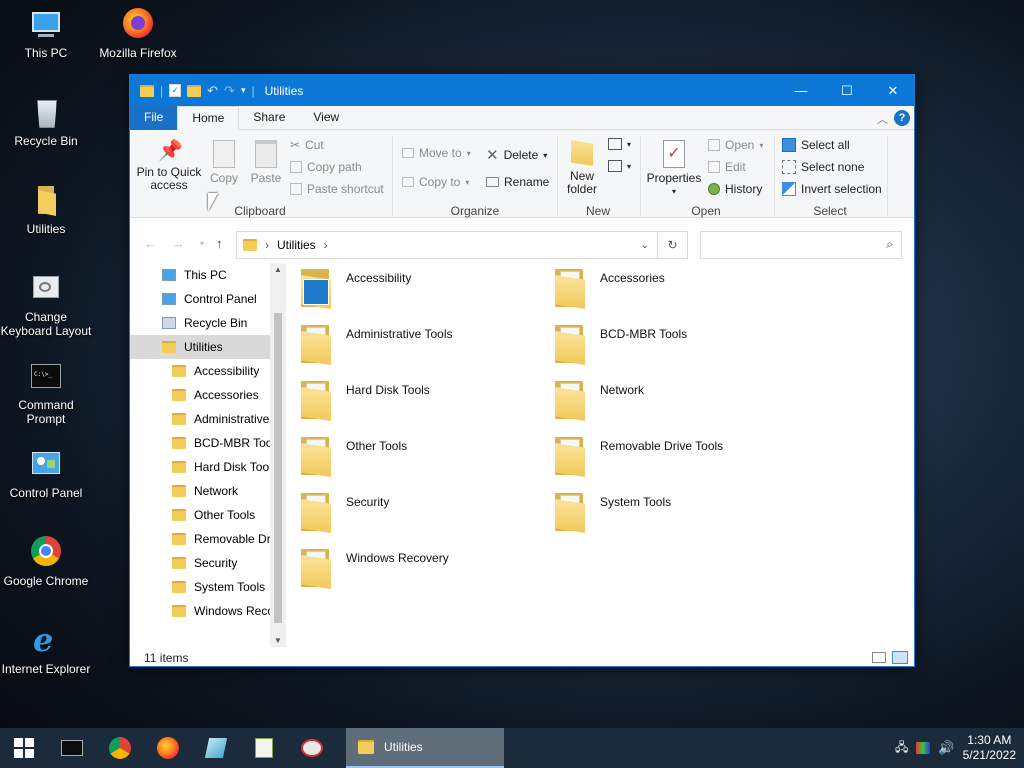 Image resolution: width=1024 pixels, height=768 pixels. Describe the element at coordinates (923, 748) in the screenshot. I see `color-icon` at that location.